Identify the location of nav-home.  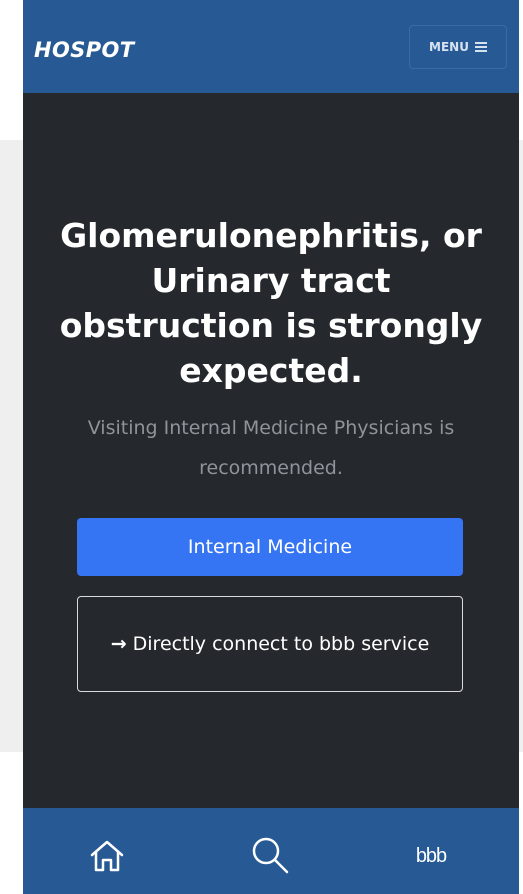
(107, 856).